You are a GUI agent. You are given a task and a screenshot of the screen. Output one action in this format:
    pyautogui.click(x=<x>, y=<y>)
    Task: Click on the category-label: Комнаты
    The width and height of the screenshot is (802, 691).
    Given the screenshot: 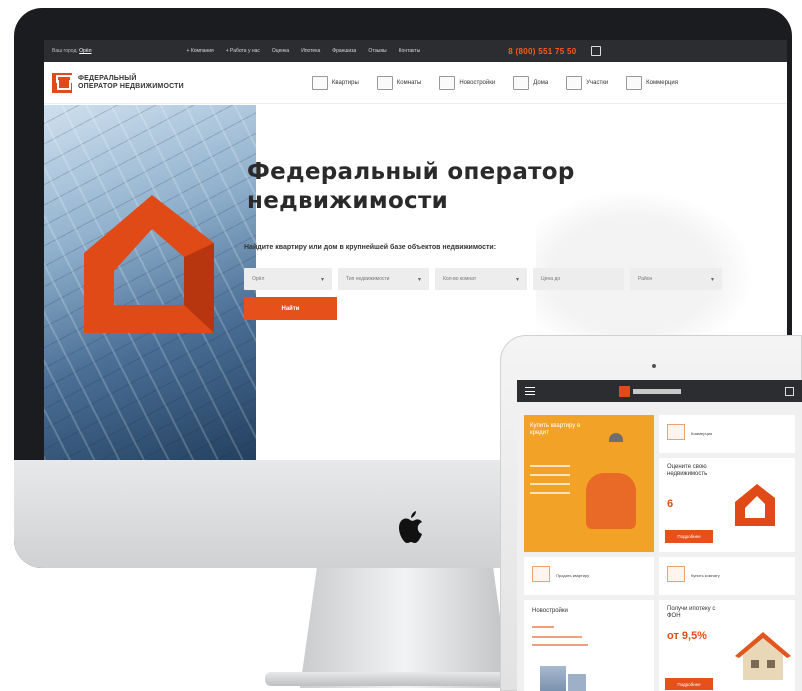 What is the action you would take?
    pyautogui.click(x=409, y=82)
    